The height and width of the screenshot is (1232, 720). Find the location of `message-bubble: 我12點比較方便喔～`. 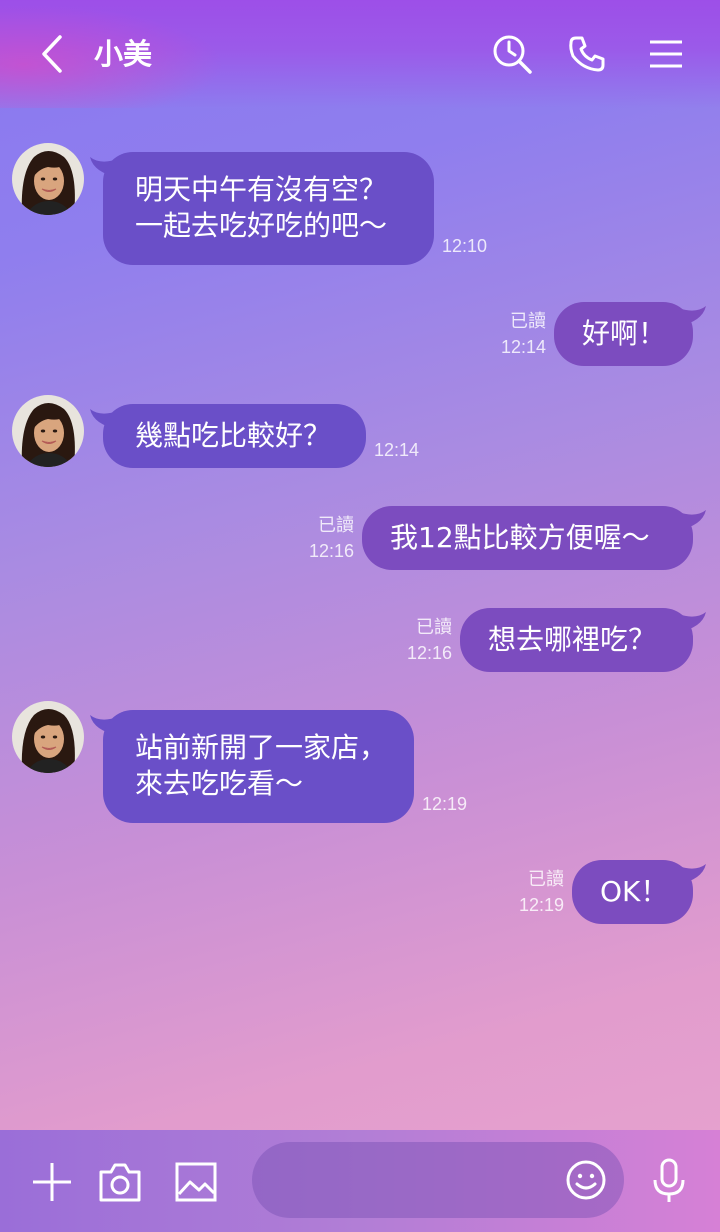

message-bubble: 我12點比較方便喔～ is located at coordinates (527, 538).